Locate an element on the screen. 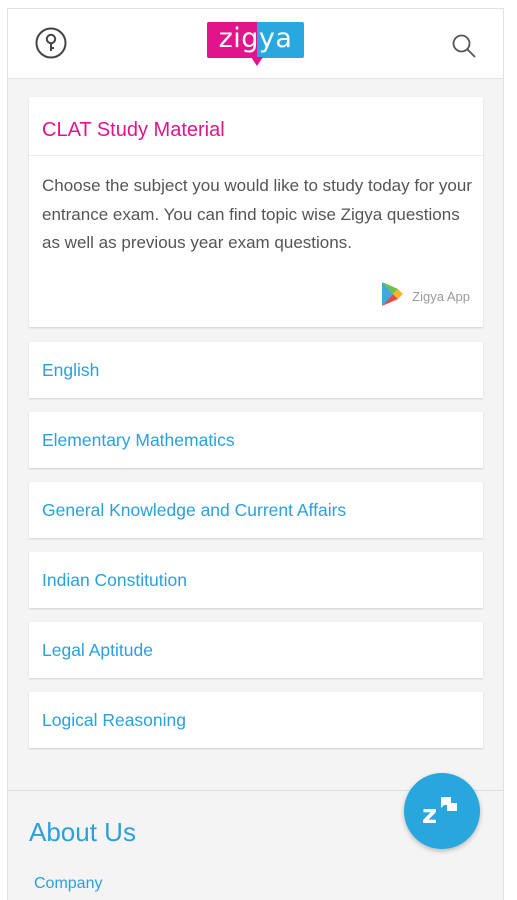  zigya-chat-button: z is located at coordinates (442, 811).